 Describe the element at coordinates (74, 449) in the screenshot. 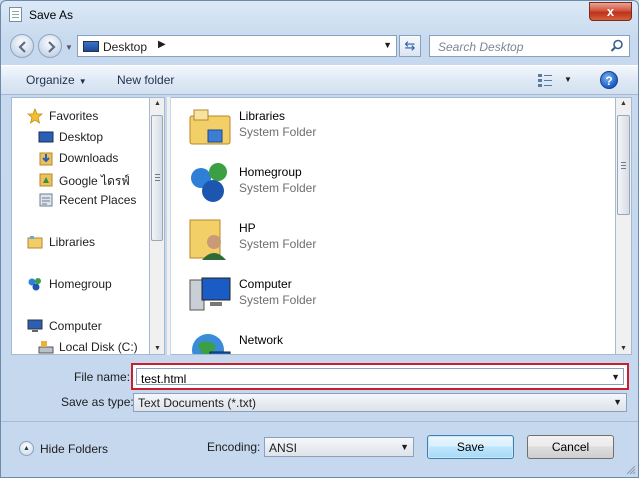

I see `hide-folders-label: Hide Folders` at that location.